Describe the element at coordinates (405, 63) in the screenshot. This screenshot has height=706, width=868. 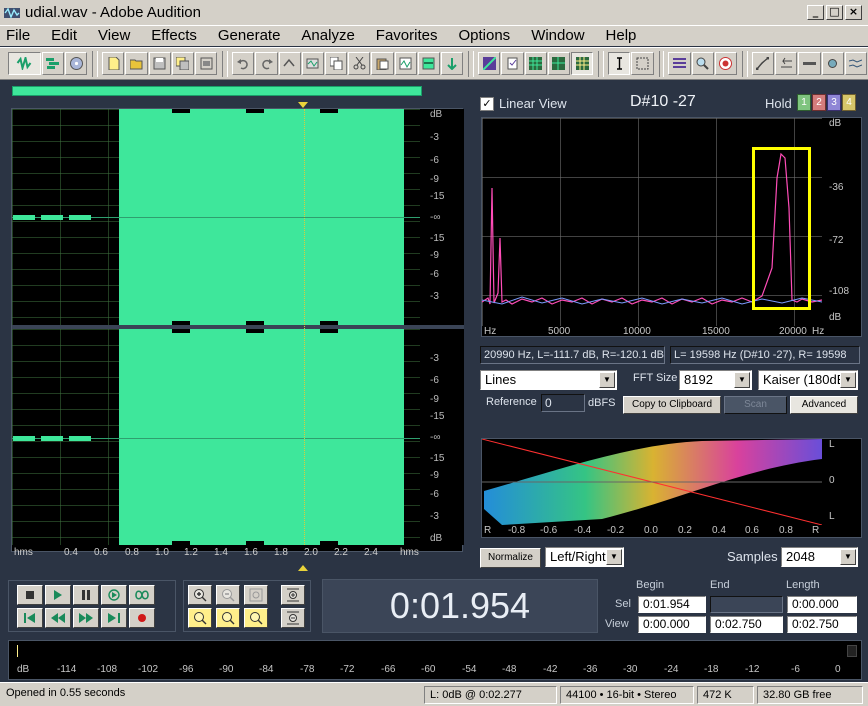
I see `paste-new-button` at that location.